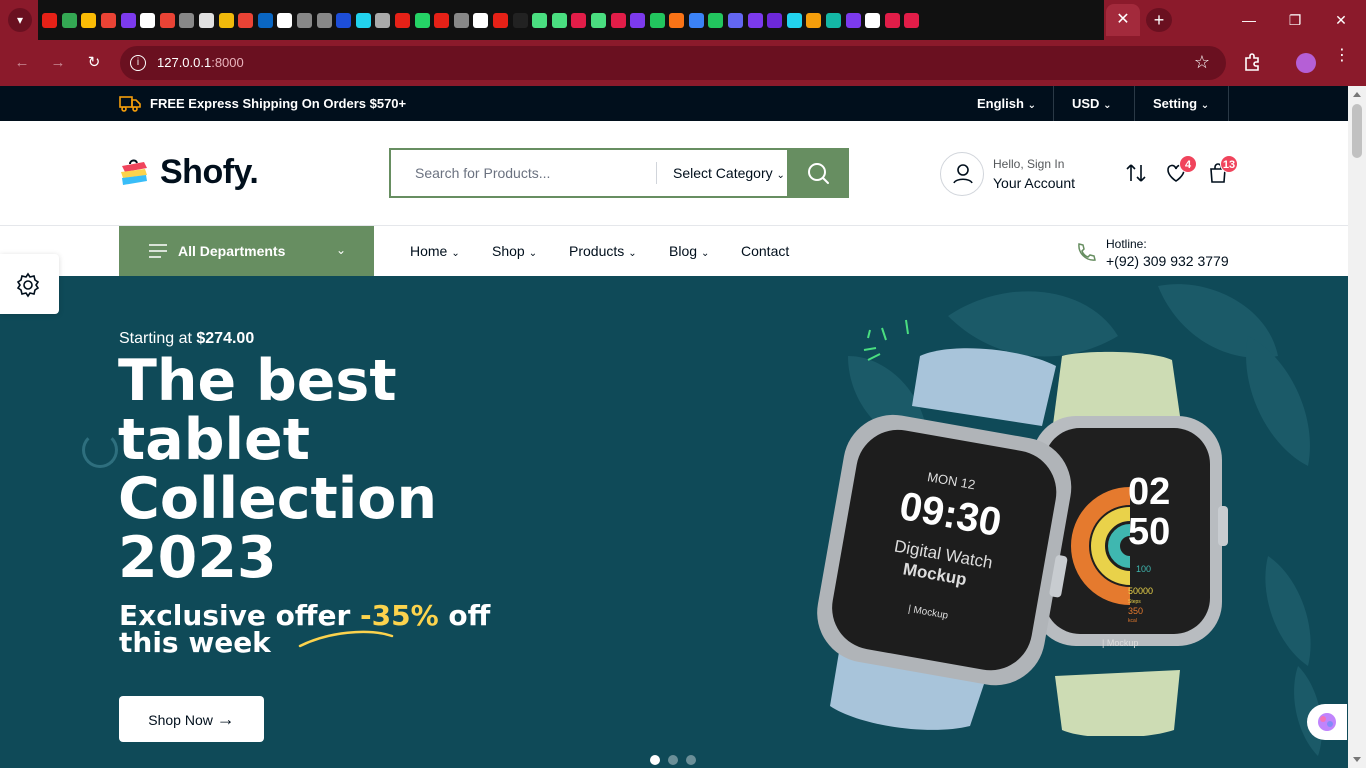 The height and width of the screenshot is (768, 1366). What do you see at coordinates (1123, 20) in the screenshot?
I see `active-tab-close-button: ✕` at bounding box center [1123, 20].